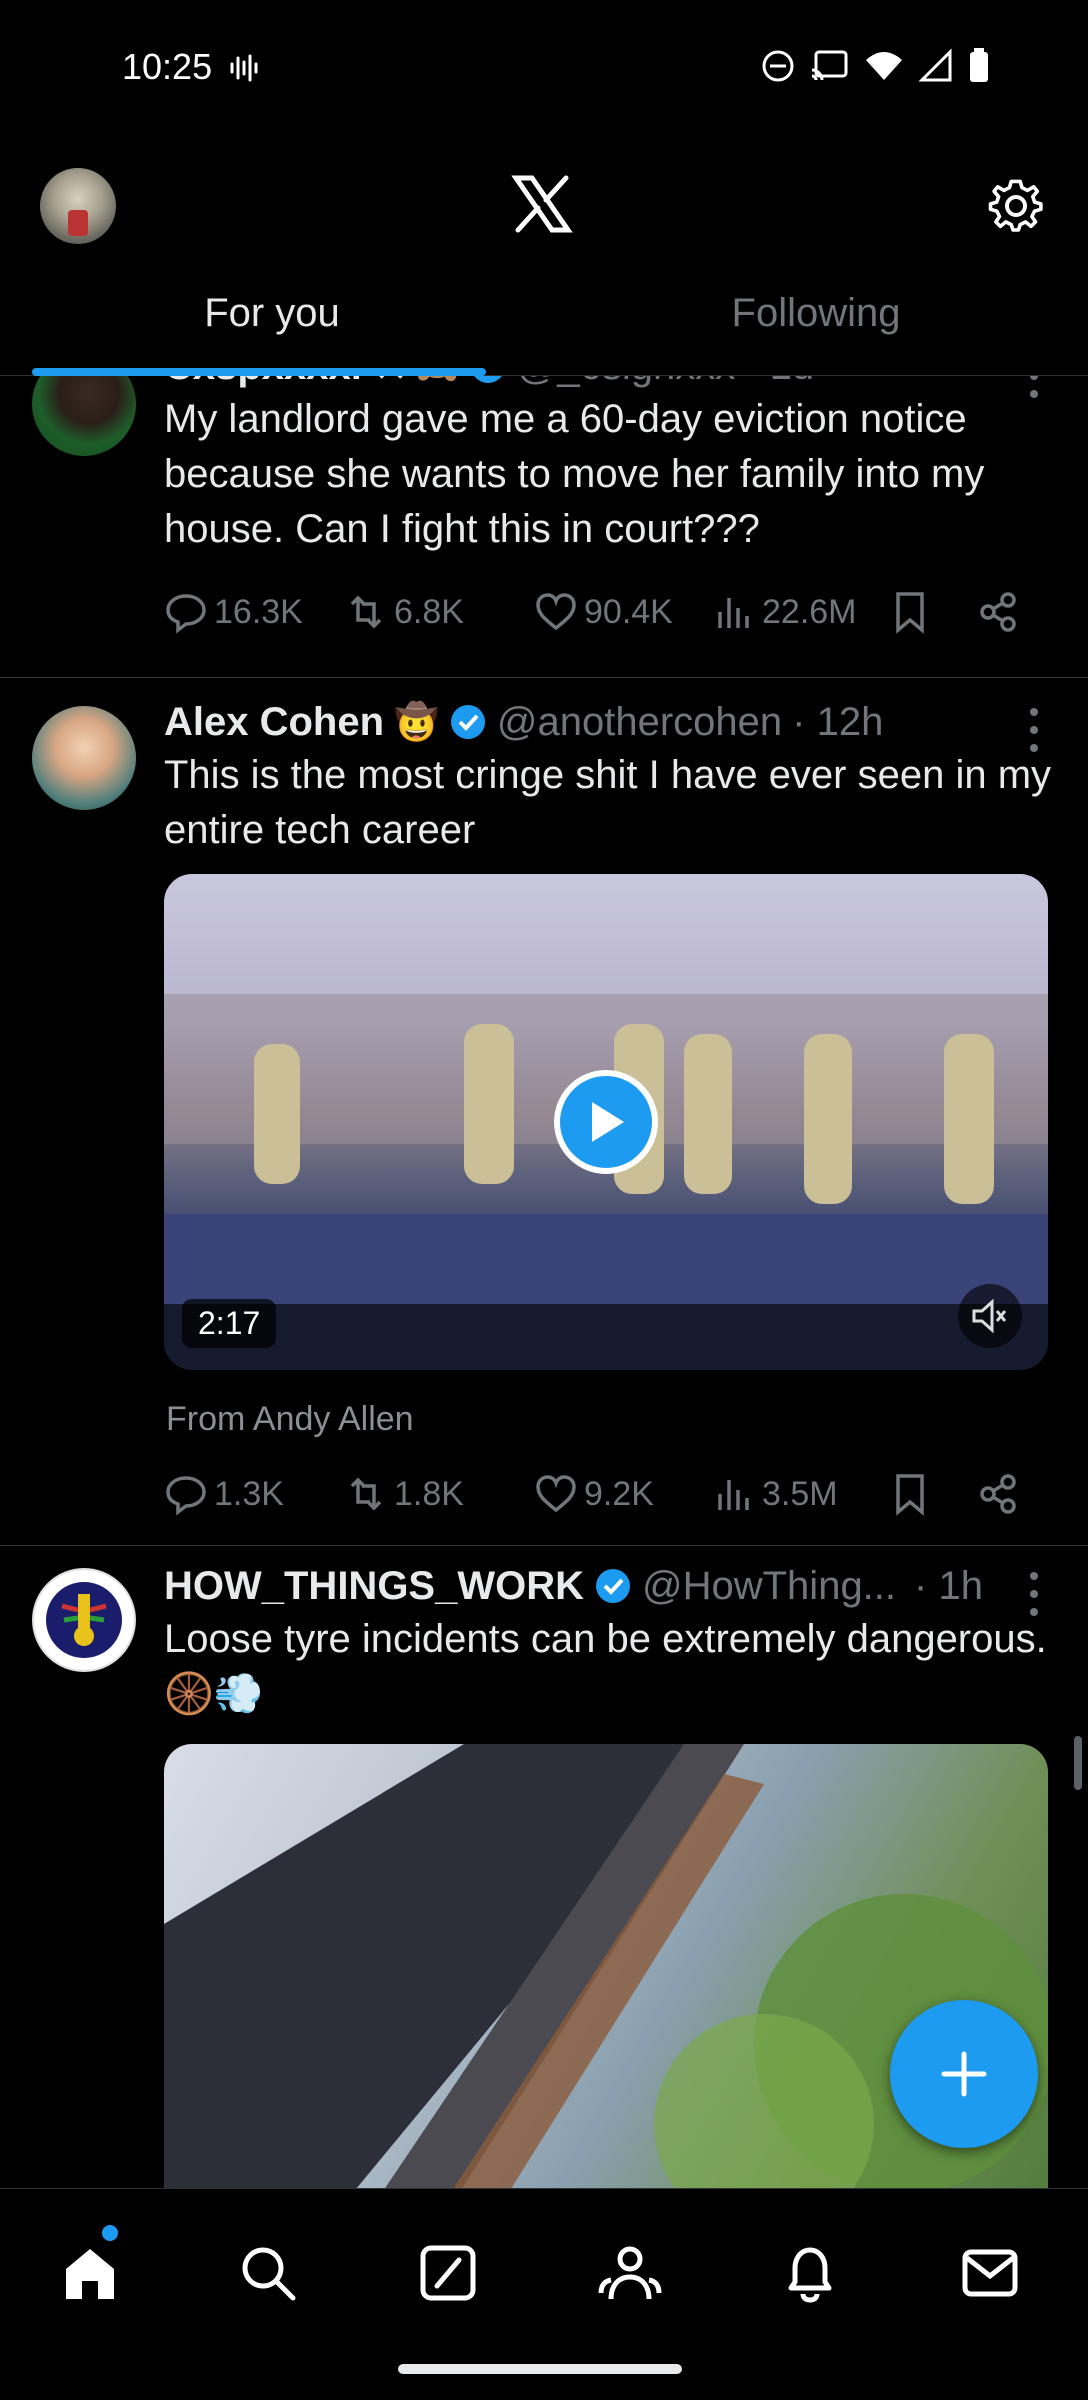  What do you see at coordinates (374, 1586) in the screenshot?
I see `tweet-author-name: HOW_THINGS_WORK` at bounding box center [374, 1586].